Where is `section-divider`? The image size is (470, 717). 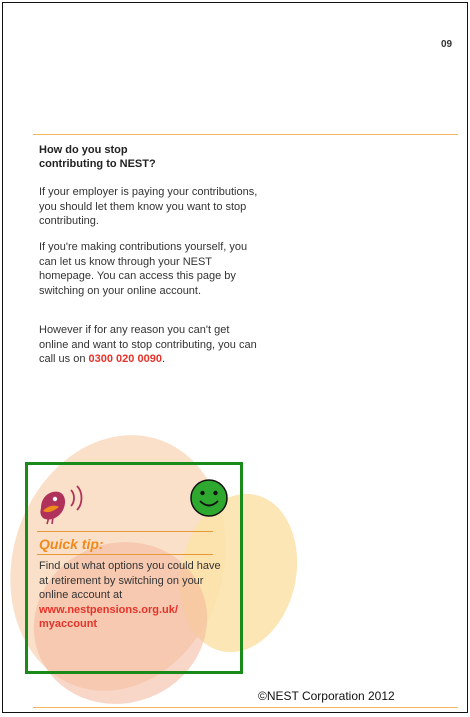
section-divider is located at coordinates (245, 134).